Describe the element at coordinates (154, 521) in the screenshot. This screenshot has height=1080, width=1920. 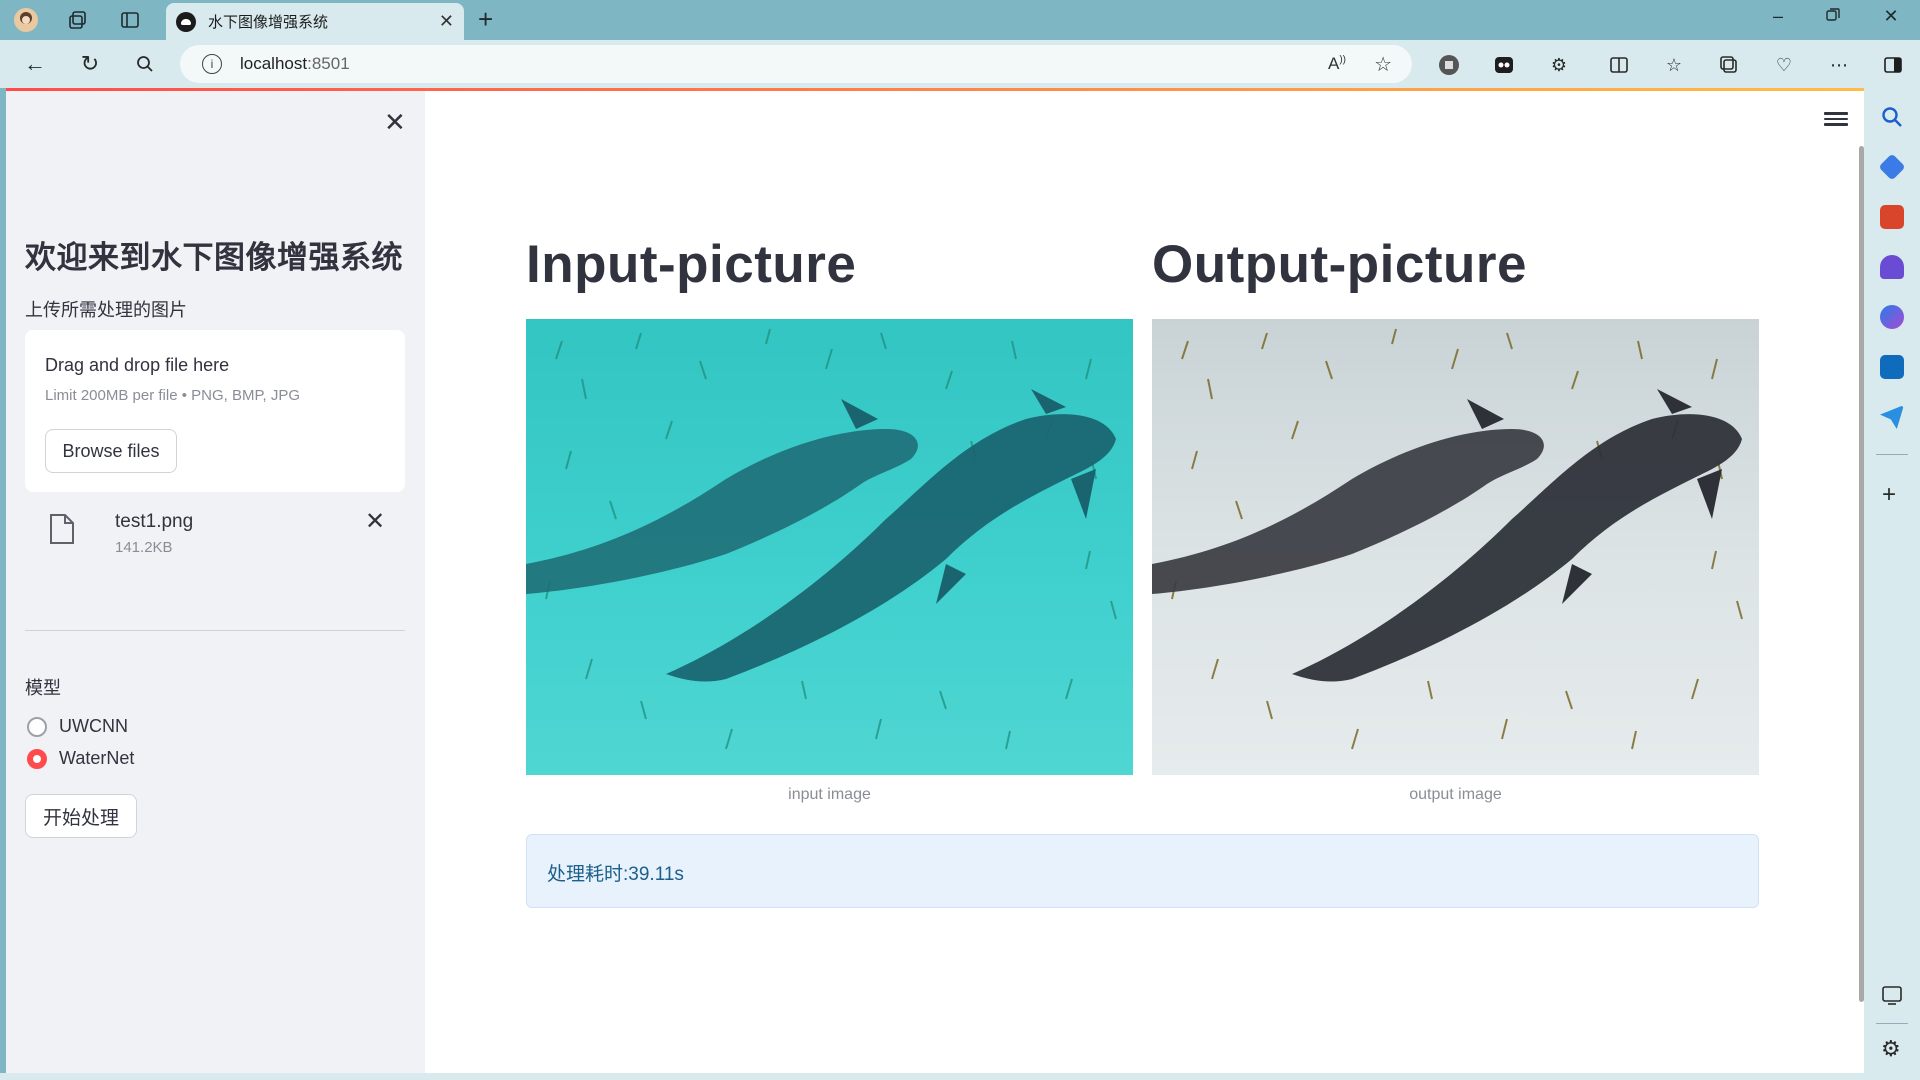
I see `file-name: test1.png` at that location.